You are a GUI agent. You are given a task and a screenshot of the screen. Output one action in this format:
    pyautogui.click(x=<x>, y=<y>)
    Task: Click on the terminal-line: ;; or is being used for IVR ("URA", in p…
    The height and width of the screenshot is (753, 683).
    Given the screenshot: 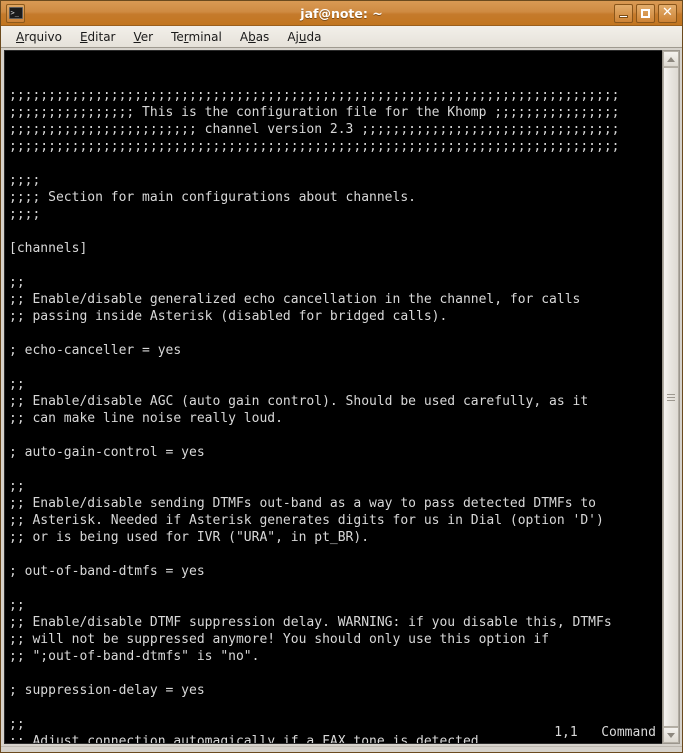 What is the action you would take?
    pyautogui.click(x=189, y=537)
    